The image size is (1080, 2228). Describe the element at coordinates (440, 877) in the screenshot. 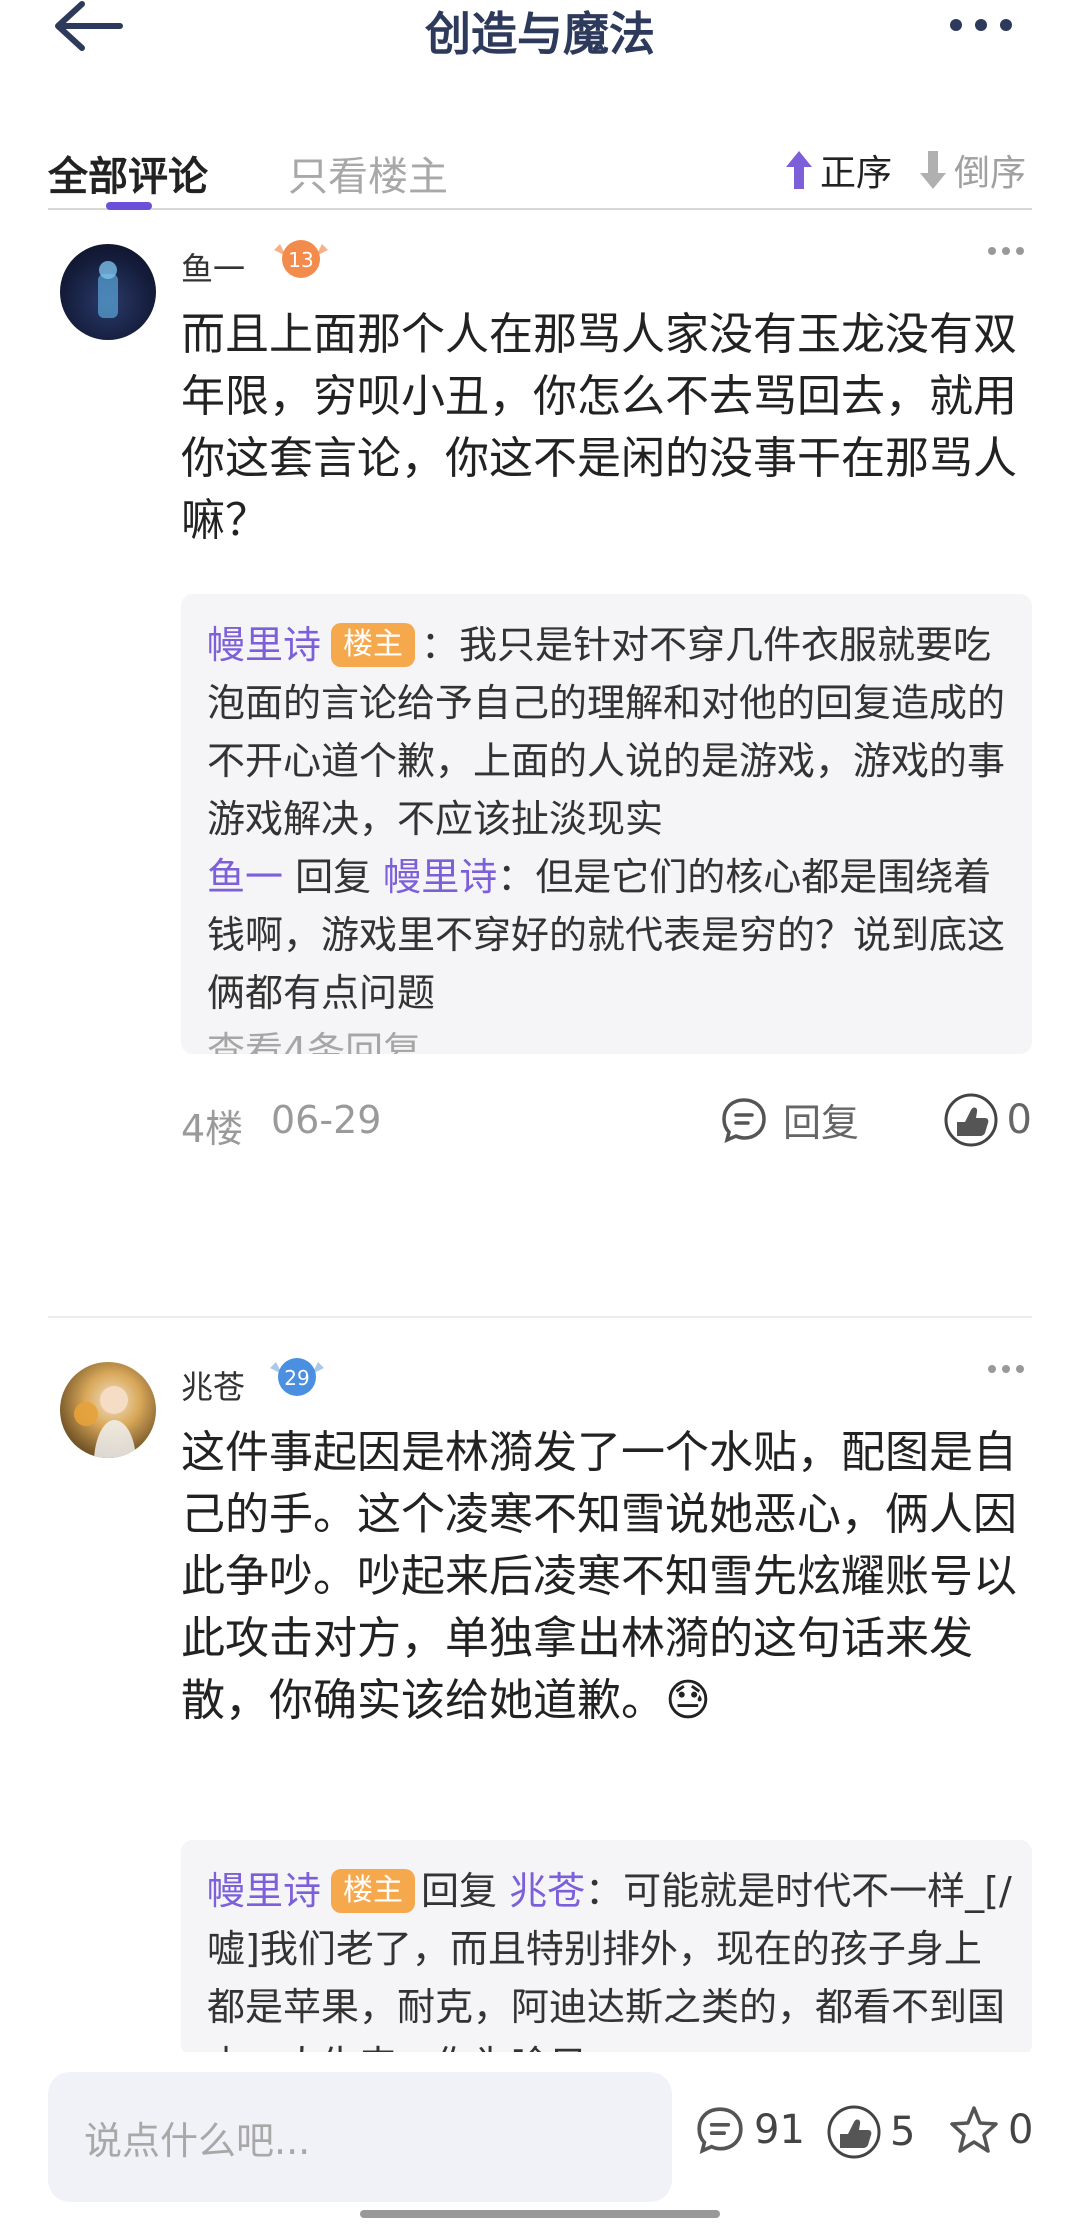

I see `reply-target: 幔里诗` at that location.